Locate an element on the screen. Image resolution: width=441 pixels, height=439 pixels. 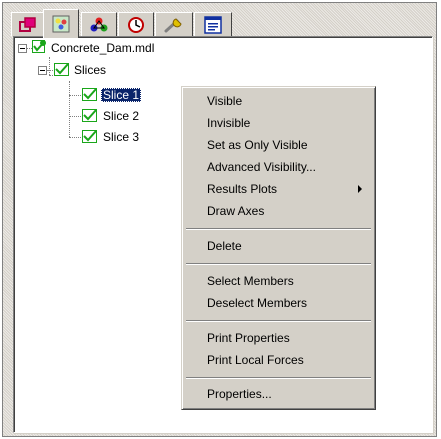
slice-1-visible-checkbox is located at coordinates (90, 95).